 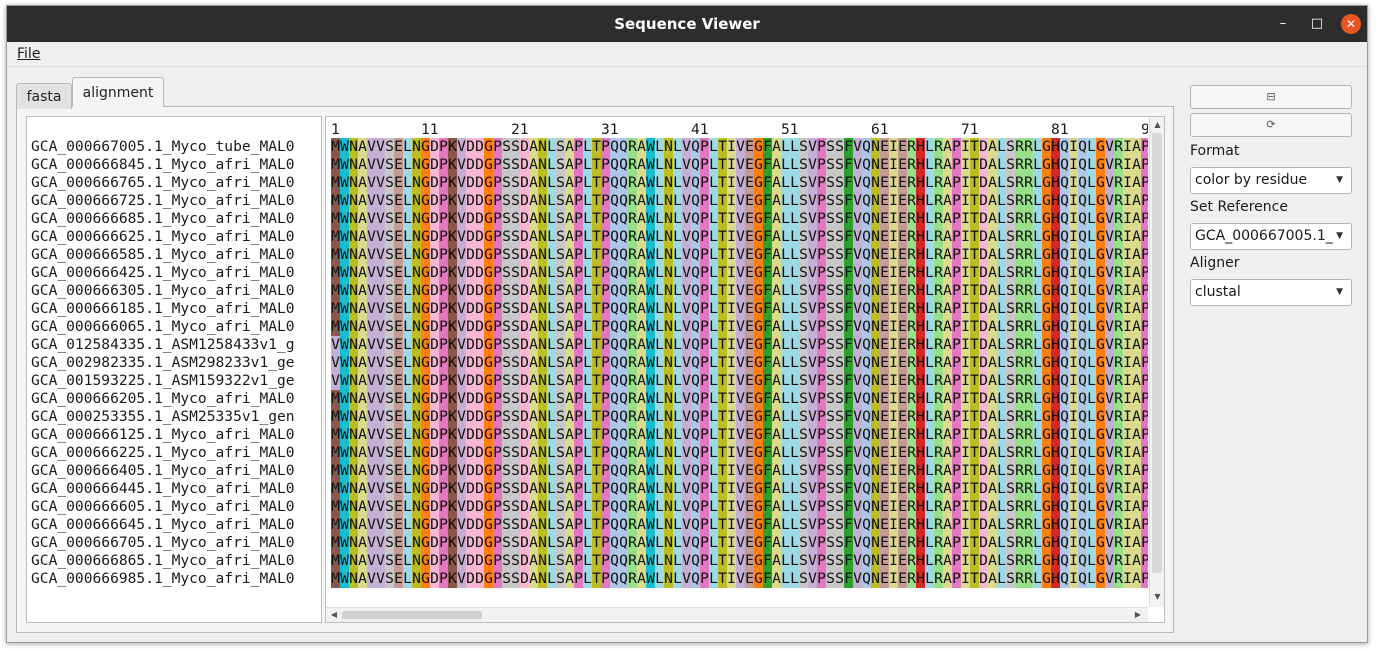 What do you see at coordinates (848, 291) in the screenshot?
I see `residue-cell: F` at bounding box center [848, 291].